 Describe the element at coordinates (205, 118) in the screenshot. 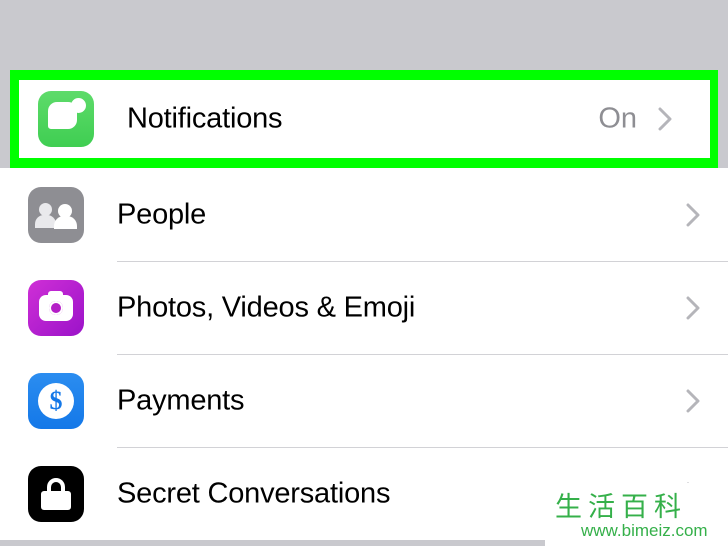

I see `notifications-label: Notifications` at that location.